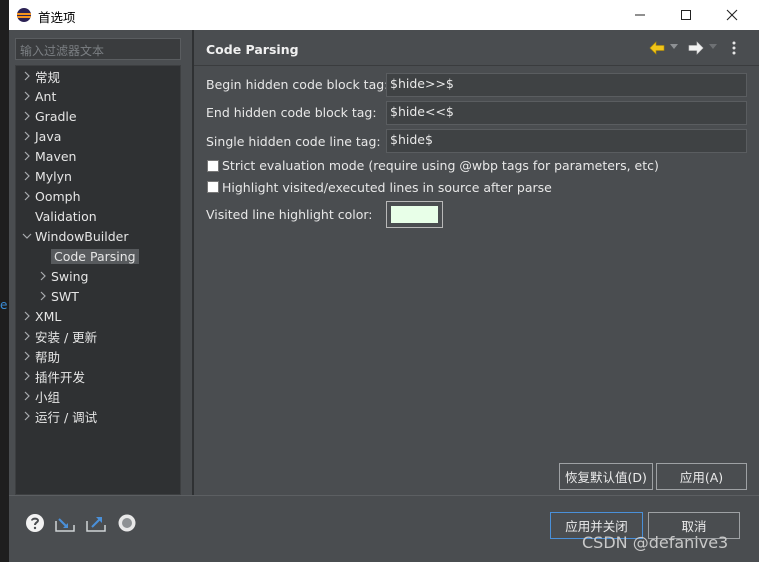 The height and width of the screenshot is (562, 759). Describe the element at coordinates (566, 85) in the screenshot. I see `begin-tag-field: $hide>>$` at that location.